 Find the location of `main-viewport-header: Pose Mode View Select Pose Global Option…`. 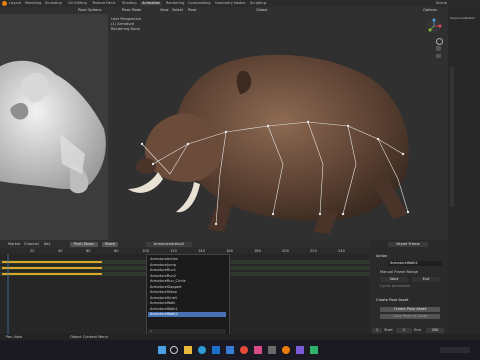

main-viewport-header: Pose Mode View Select Pose Global Option… is located at coordinates (278, 10).